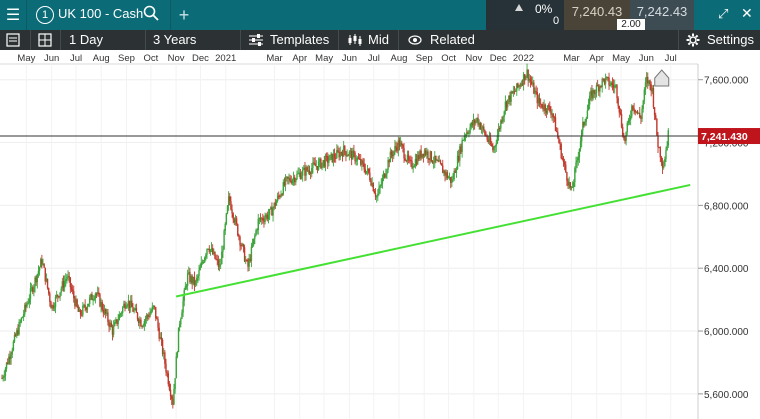 The height and width of the screenshot is (419, 760). Describe the element at coordinates (355, 40) in the screenshot. I see `candles-icon` at that location.